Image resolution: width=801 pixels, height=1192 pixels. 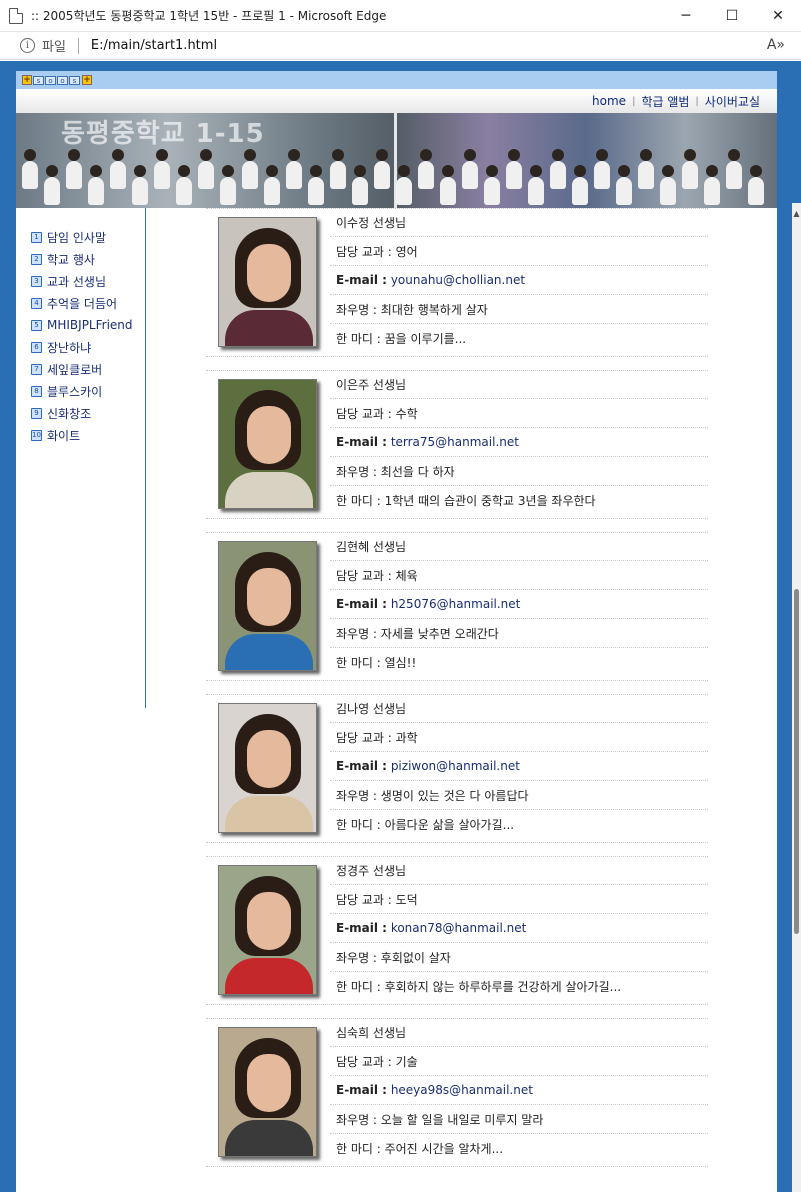 What do you see at coordinates (36, 347) in the screenshot?
I see `number-icon: 6` at bounding box center [36, 347].